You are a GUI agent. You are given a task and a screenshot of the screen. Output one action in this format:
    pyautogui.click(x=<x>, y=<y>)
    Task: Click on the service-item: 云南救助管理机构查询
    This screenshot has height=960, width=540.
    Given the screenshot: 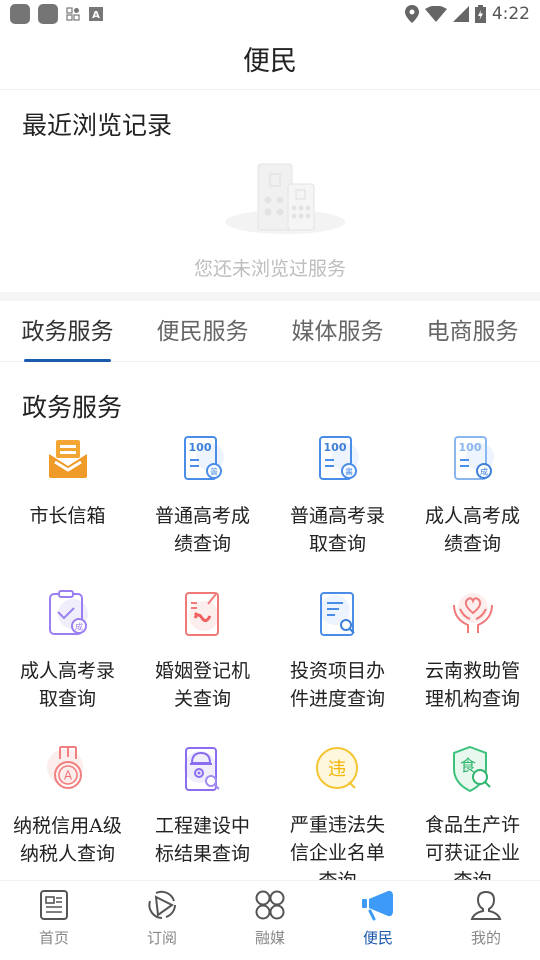 What is the action you would take?
    pyautogui.click(x=472, y=662)
    